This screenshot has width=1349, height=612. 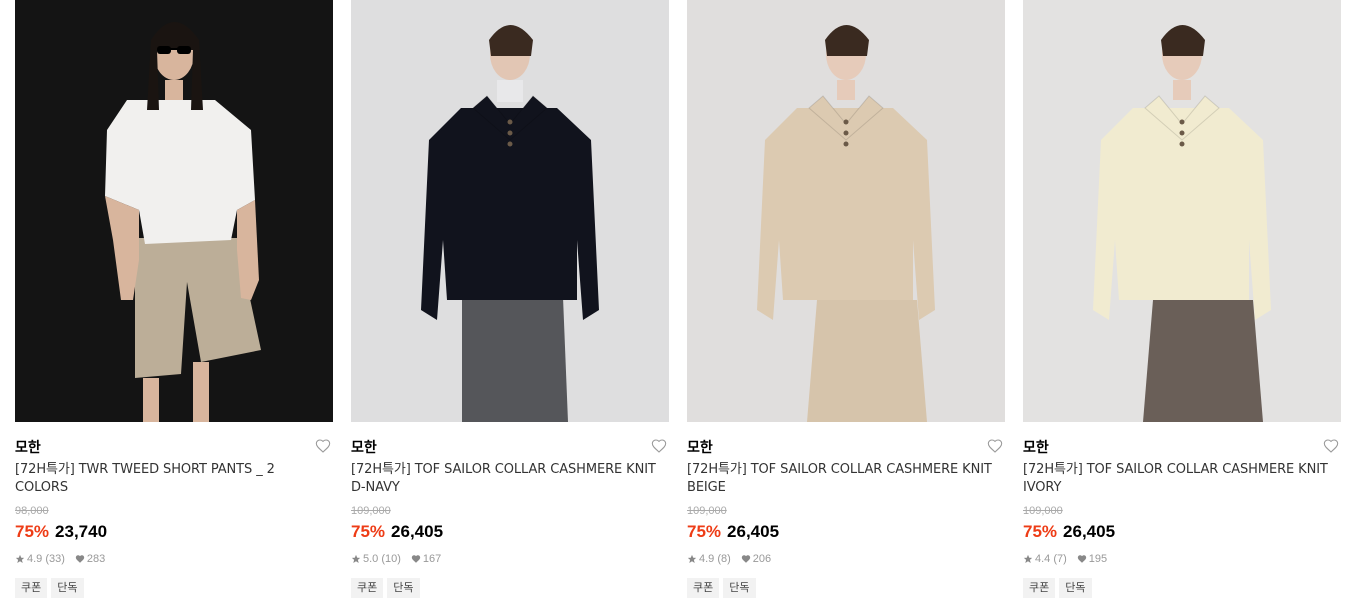 I want to click on rating: 4.9 (8), so click(x=715, y=559).